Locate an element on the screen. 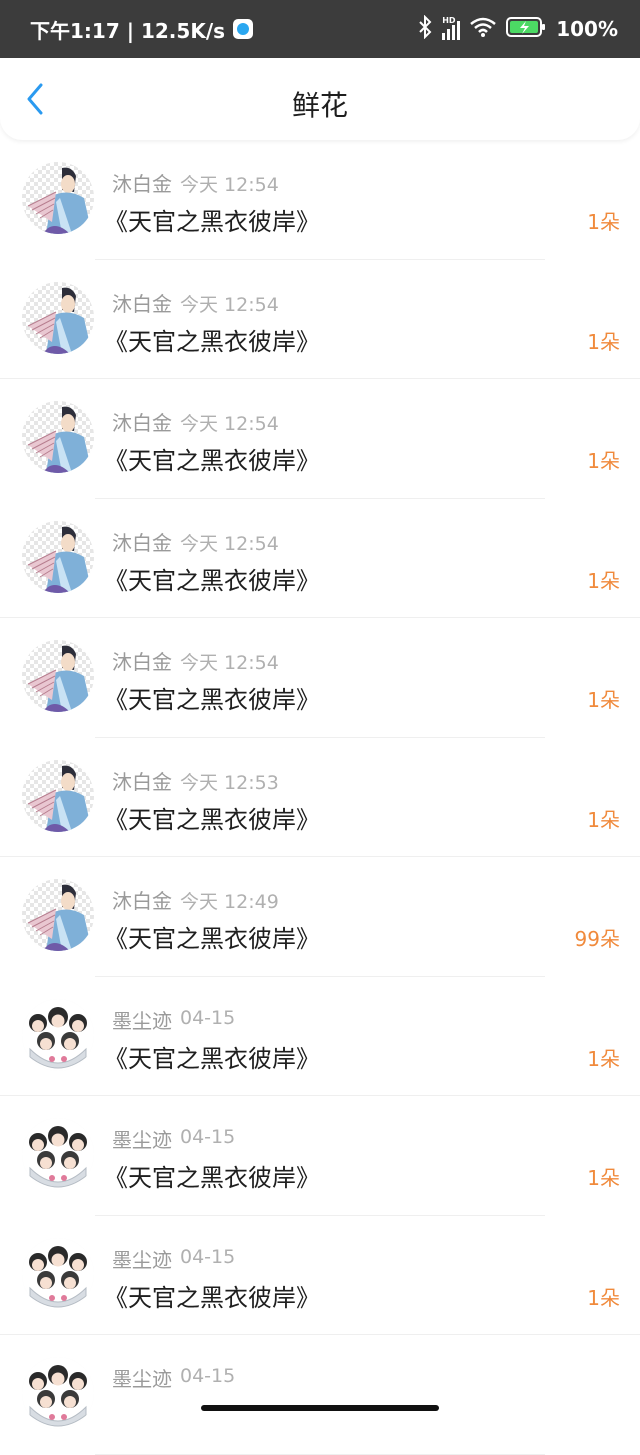  home-indicator is located at coordinates (320, 1408).